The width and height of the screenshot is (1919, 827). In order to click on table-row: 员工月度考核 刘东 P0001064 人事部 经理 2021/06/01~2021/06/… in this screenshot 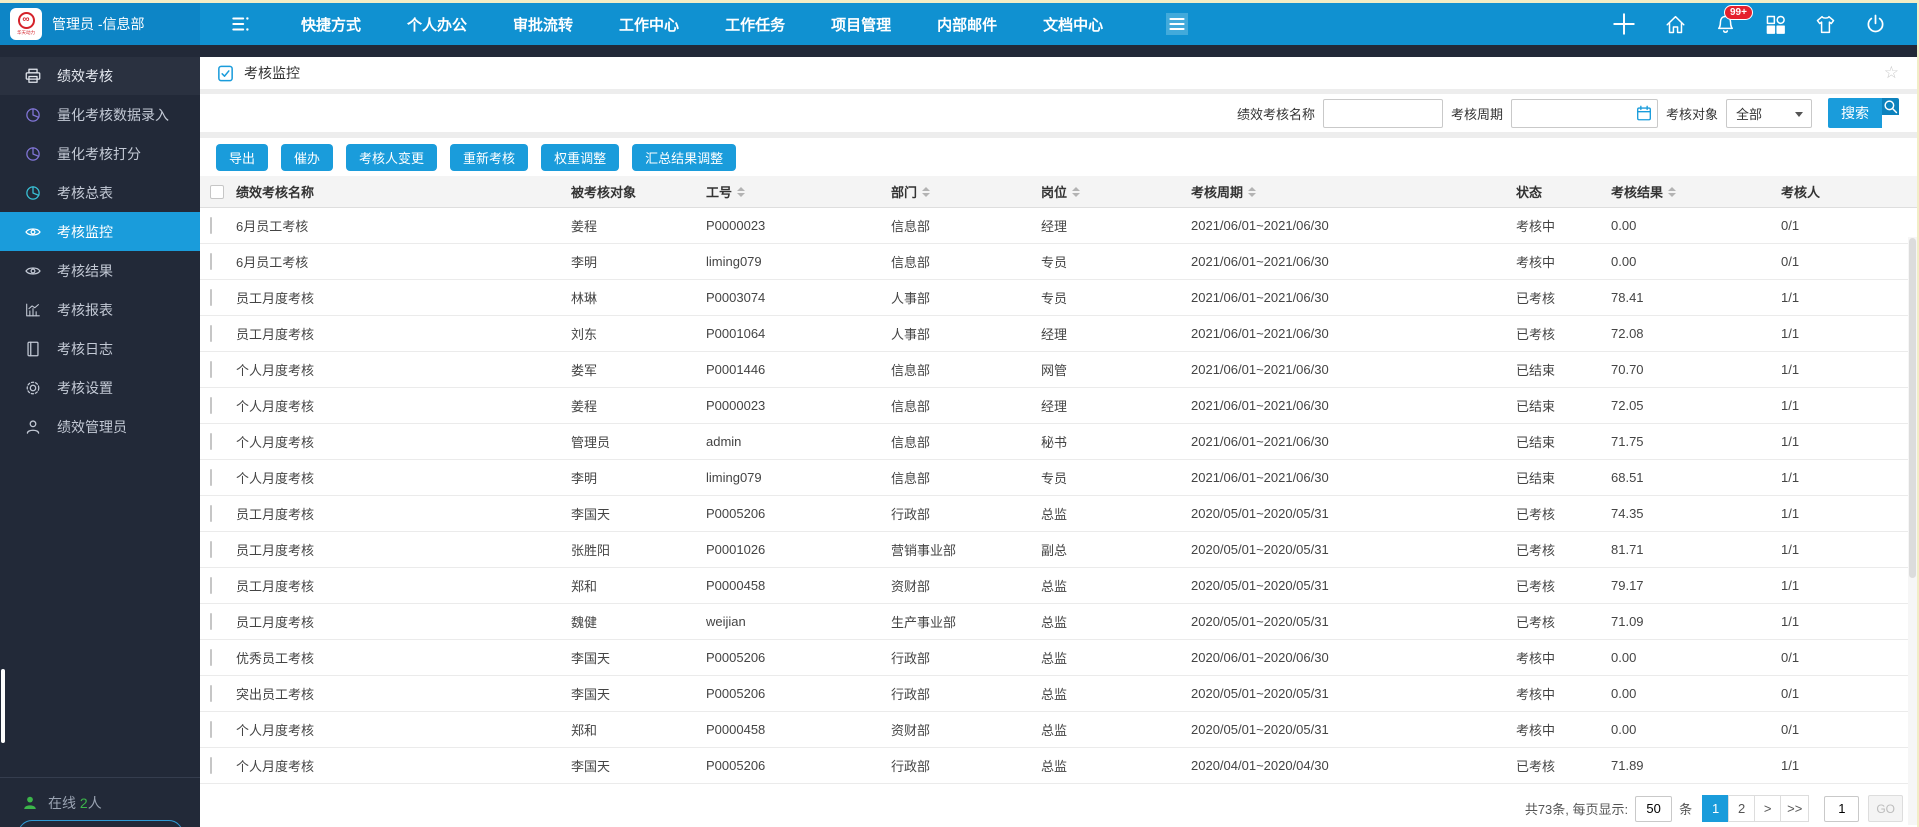, I will do `click(1058, 334)`.